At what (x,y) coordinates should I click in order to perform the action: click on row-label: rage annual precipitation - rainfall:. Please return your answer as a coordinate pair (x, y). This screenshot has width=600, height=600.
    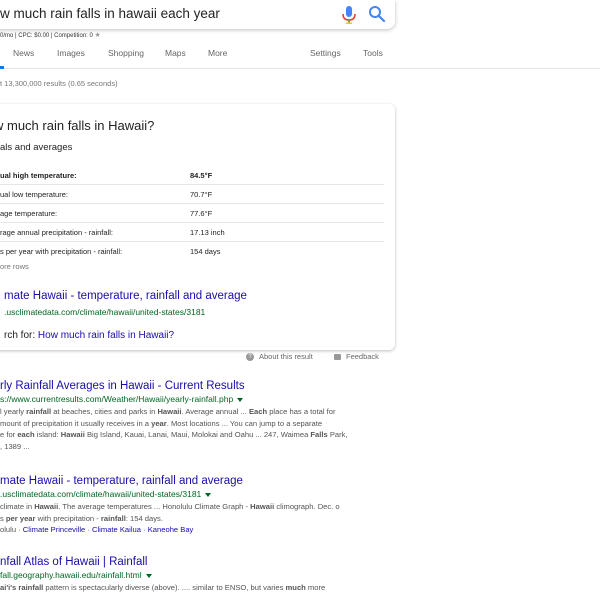
    Looking at the image, I should click on (56, 232).